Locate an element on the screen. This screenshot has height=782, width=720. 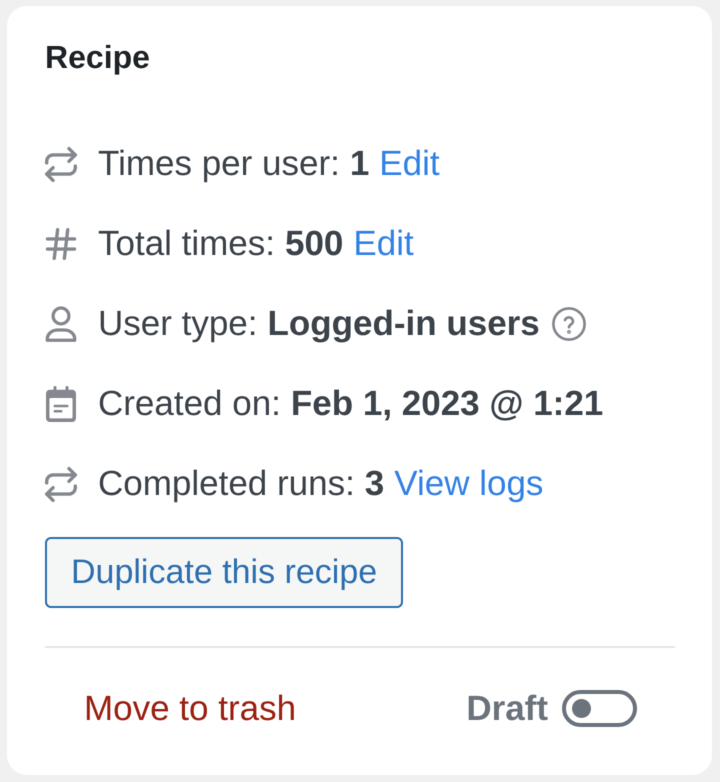
detail-label: Completed runs: is located at coordinates (226, 484).